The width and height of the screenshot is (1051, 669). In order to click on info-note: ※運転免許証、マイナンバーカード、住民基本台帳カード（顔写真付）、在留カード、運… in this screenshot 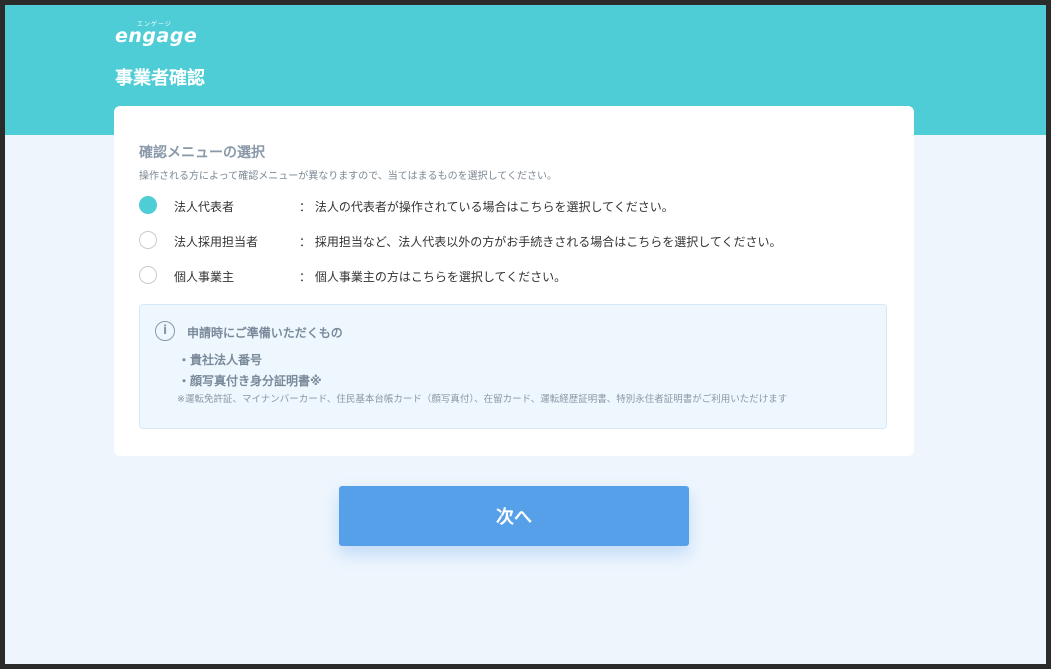, I will do `click(482, 399)`.